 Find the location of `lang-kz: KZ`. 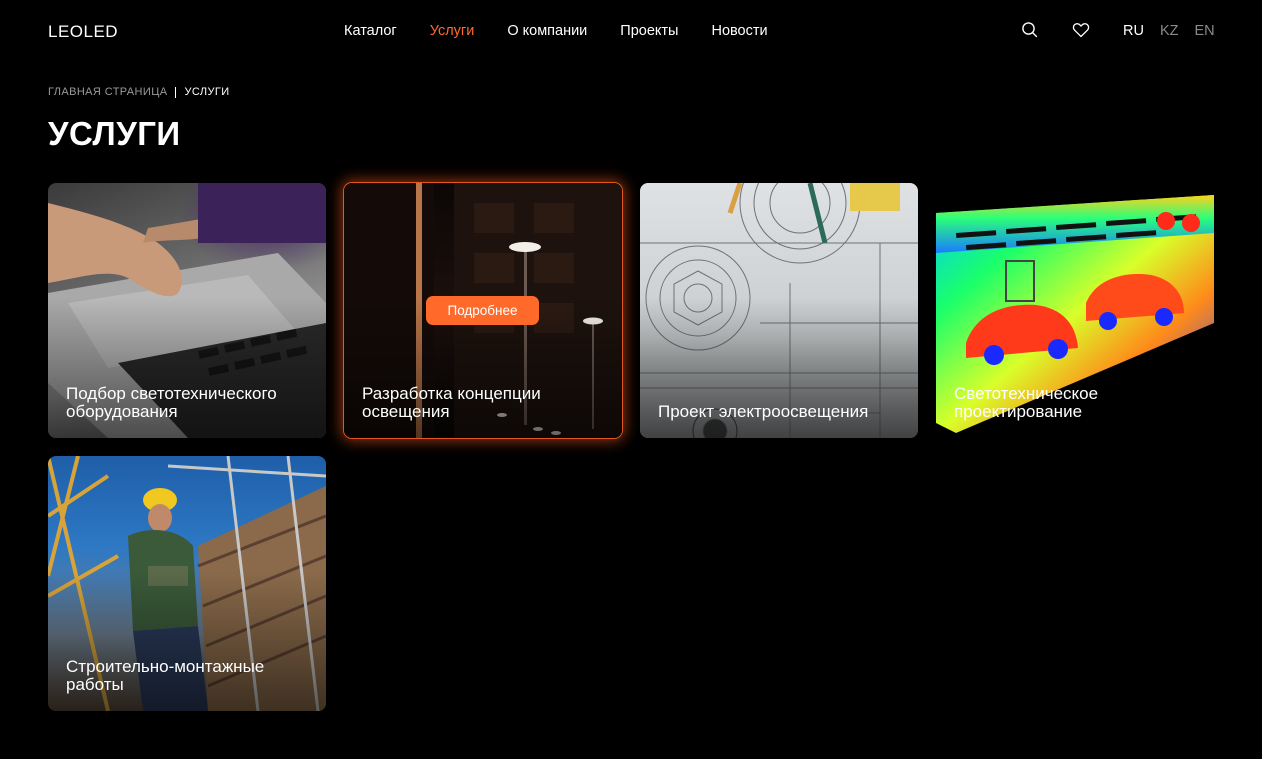

lang-kz: KZ is located at coordinates (1169, 31).